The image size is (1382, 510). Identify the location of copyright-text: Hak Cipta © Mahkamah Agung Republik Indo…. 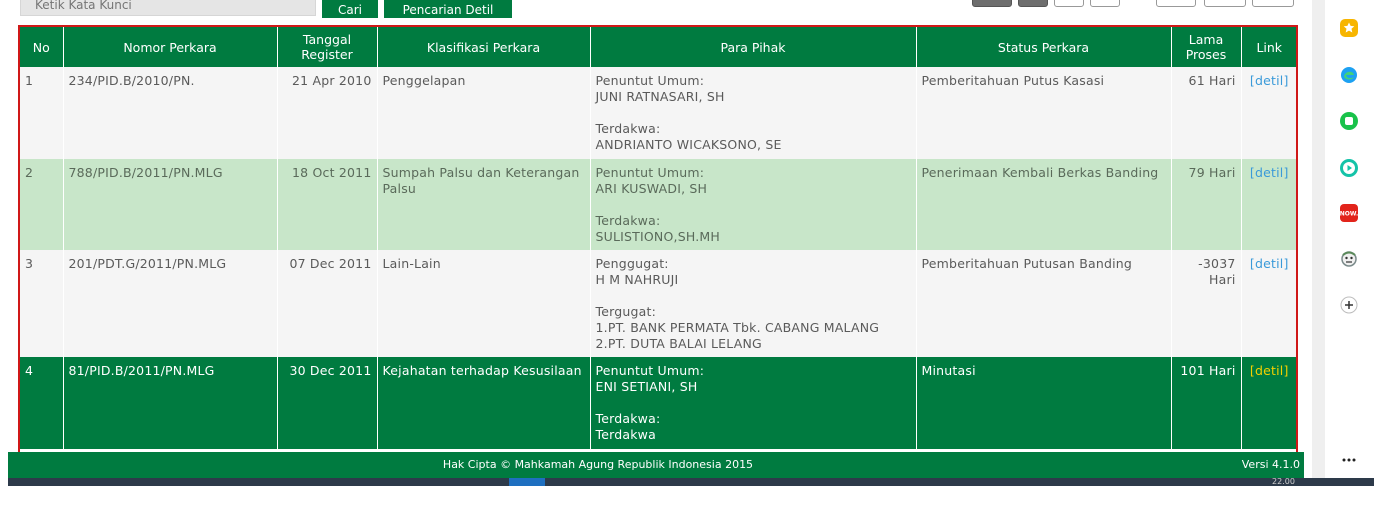
(598, 464).